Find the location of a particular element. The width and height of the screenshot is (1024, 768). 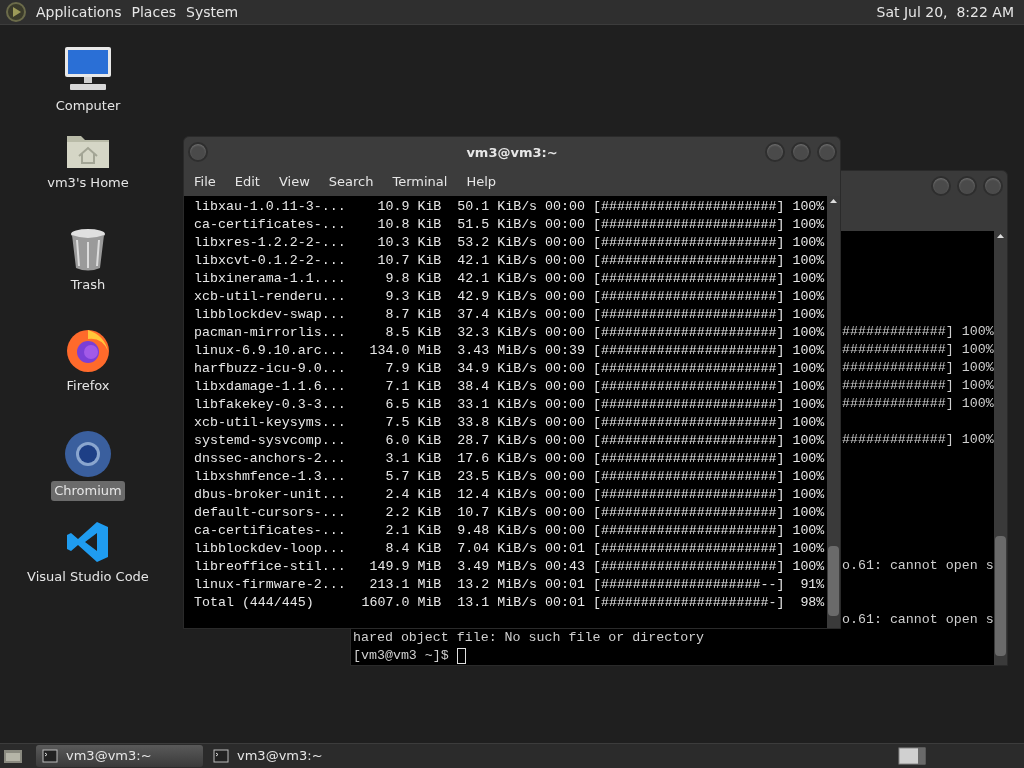

download-rate: 51.5 KiB/s is located at coordinates (497, 225).